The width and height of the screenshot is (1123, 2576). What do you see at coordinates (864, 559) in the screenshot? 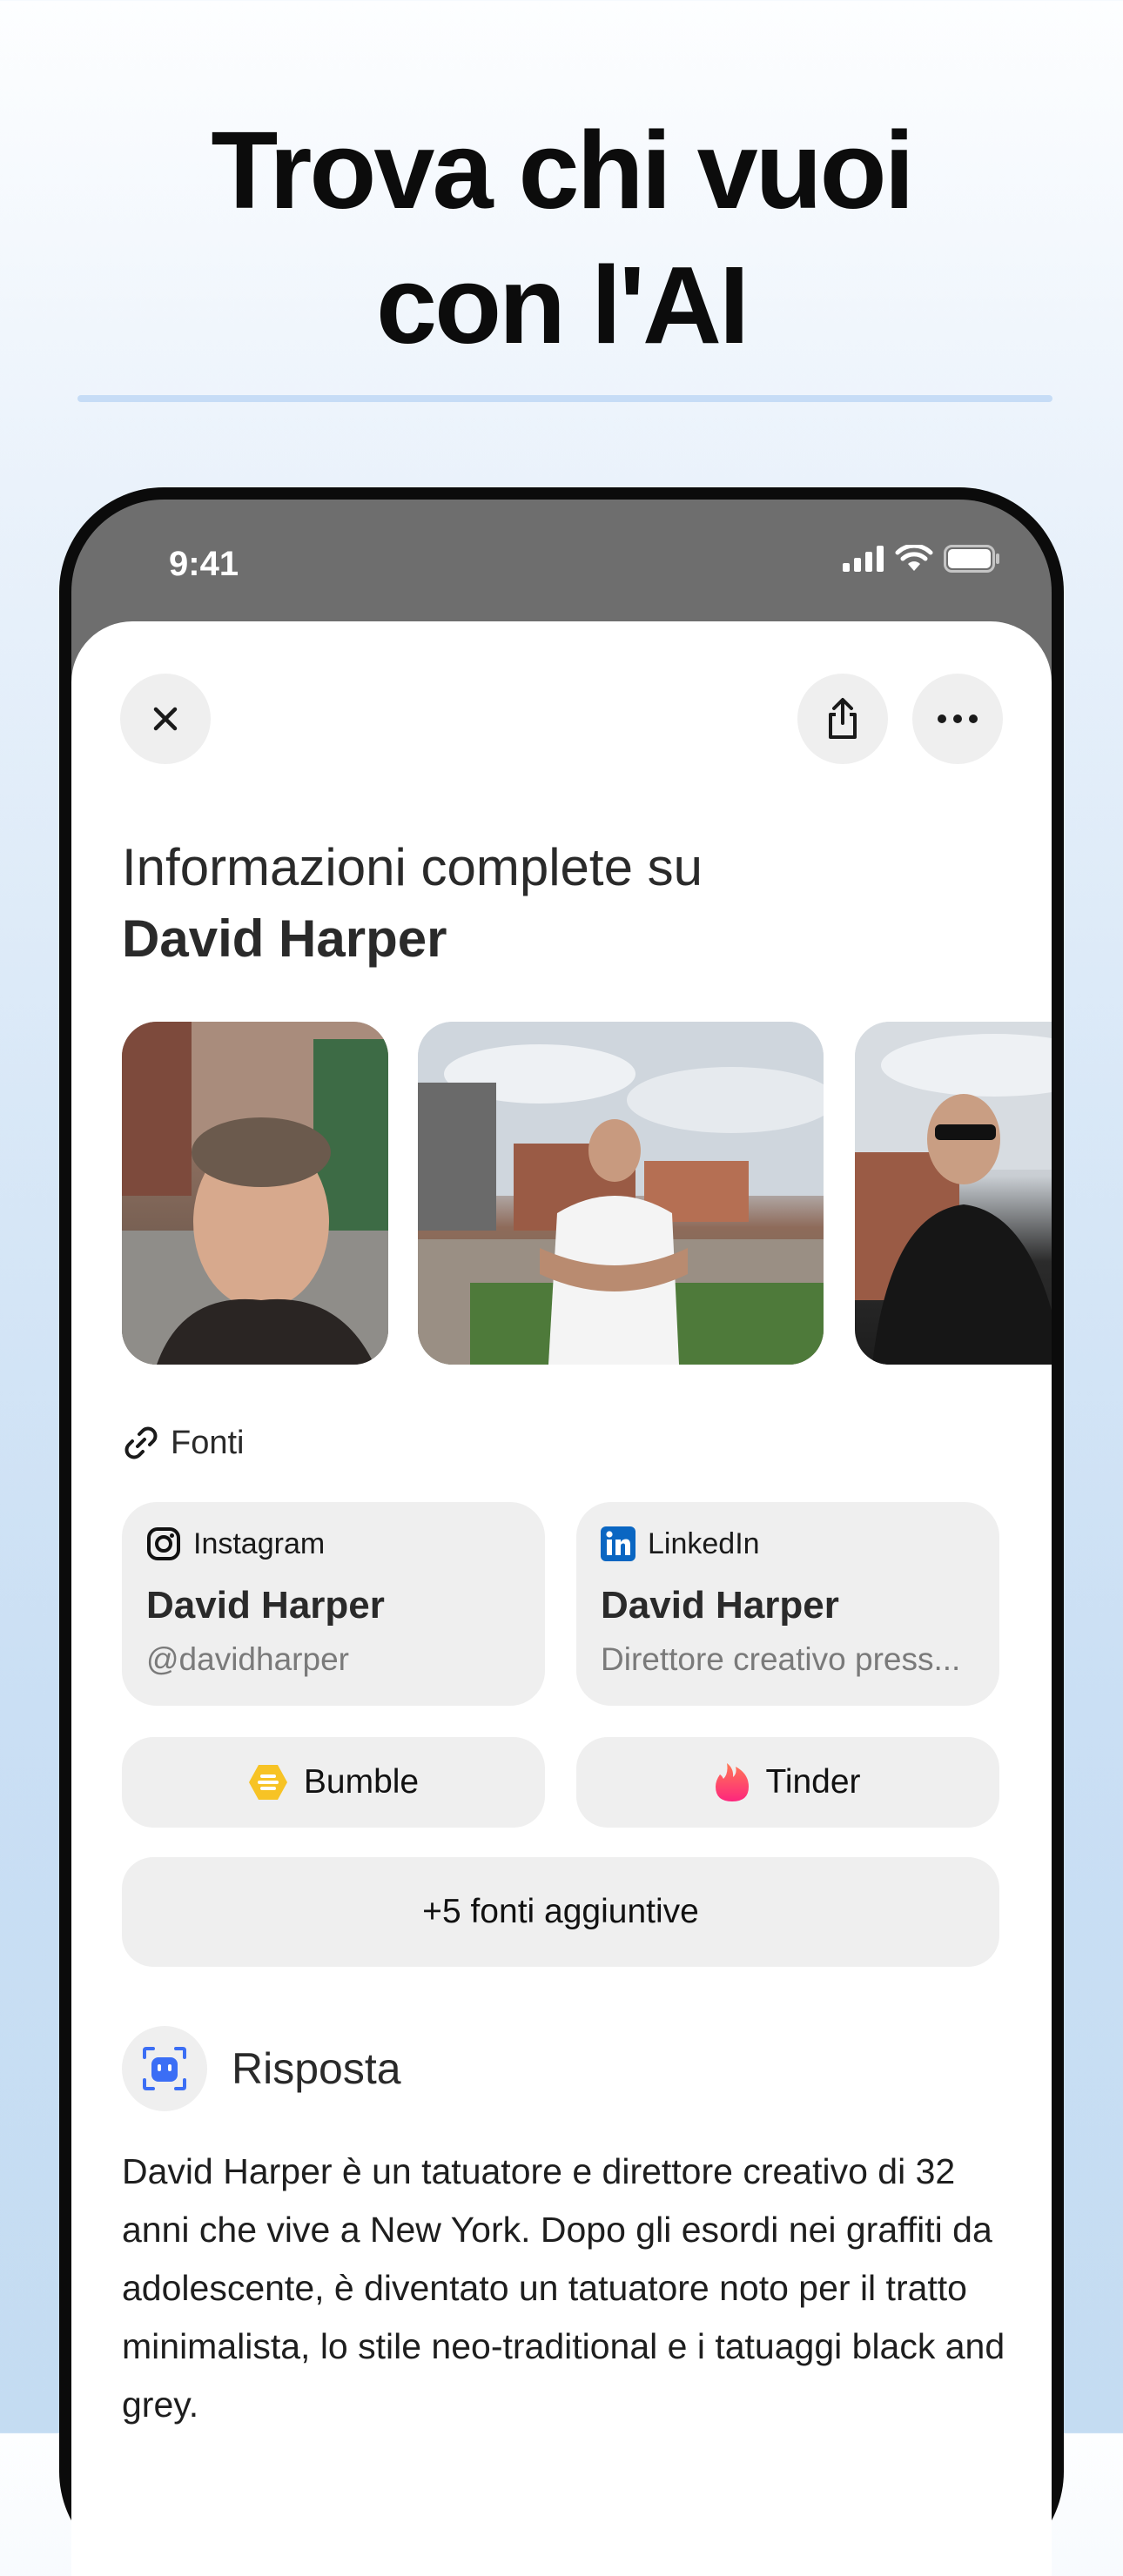
I see `signal-icon` at bounding box center [864, 559].